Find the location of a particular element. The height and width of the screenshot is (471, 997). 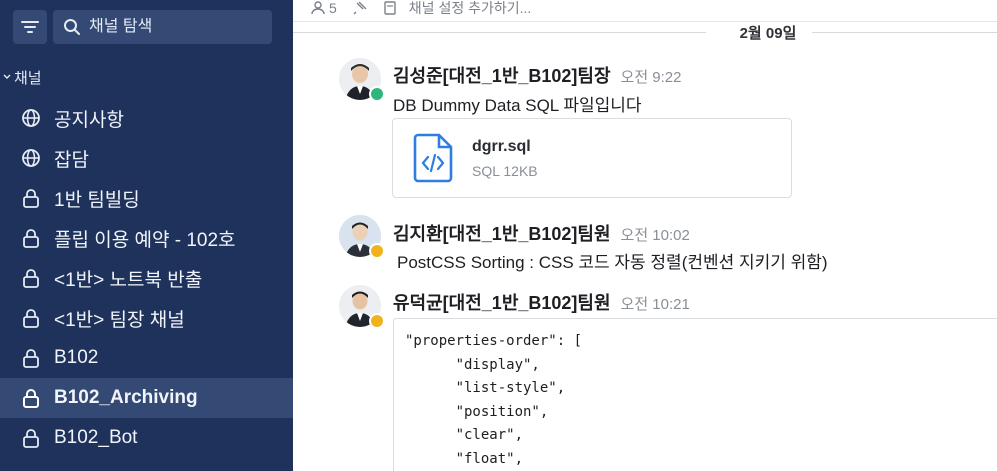

date-divider: 2월 09일 is located at coordinates (645, 32).